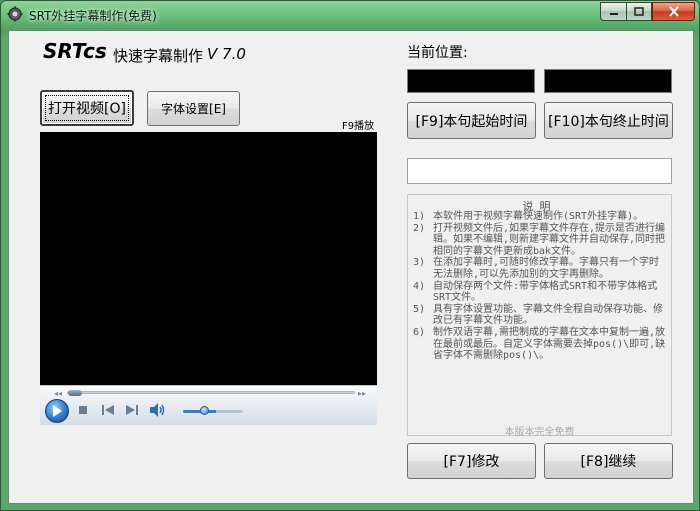  I want to click on seek-bar, so click(211, 393).